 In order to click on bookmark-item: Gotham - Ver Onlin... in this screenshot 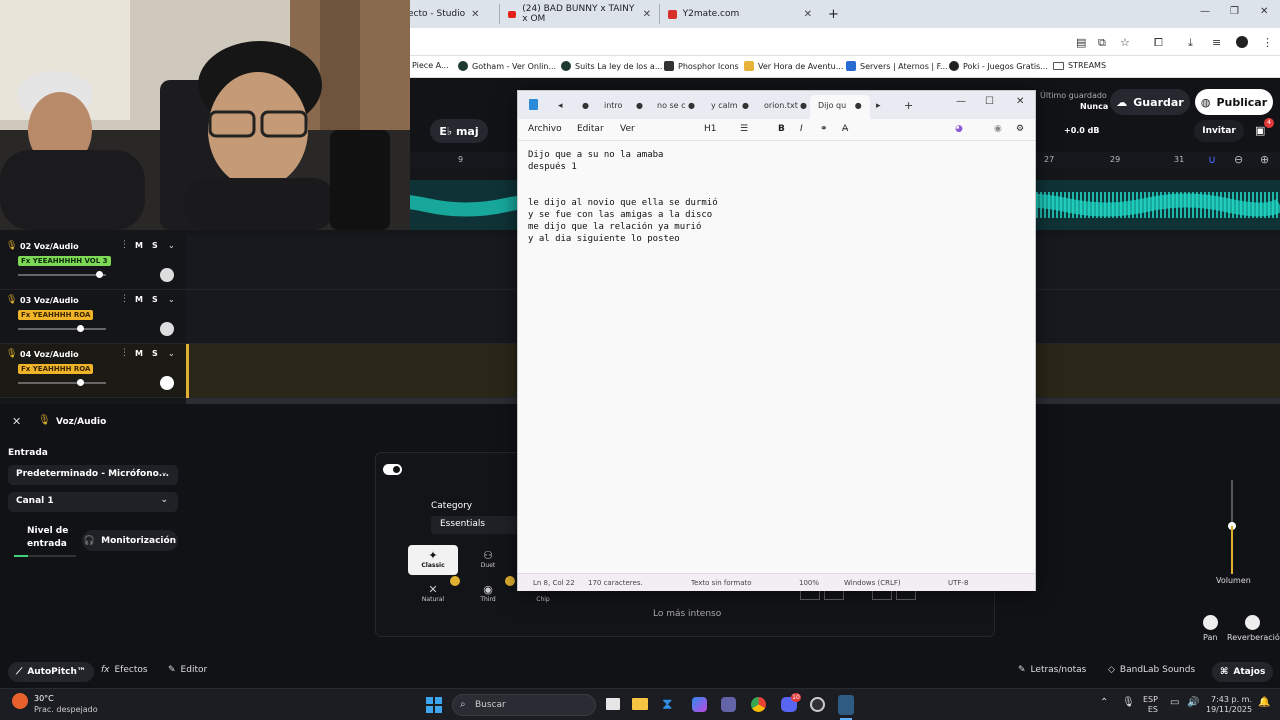, I will do `click(507, 66)`.